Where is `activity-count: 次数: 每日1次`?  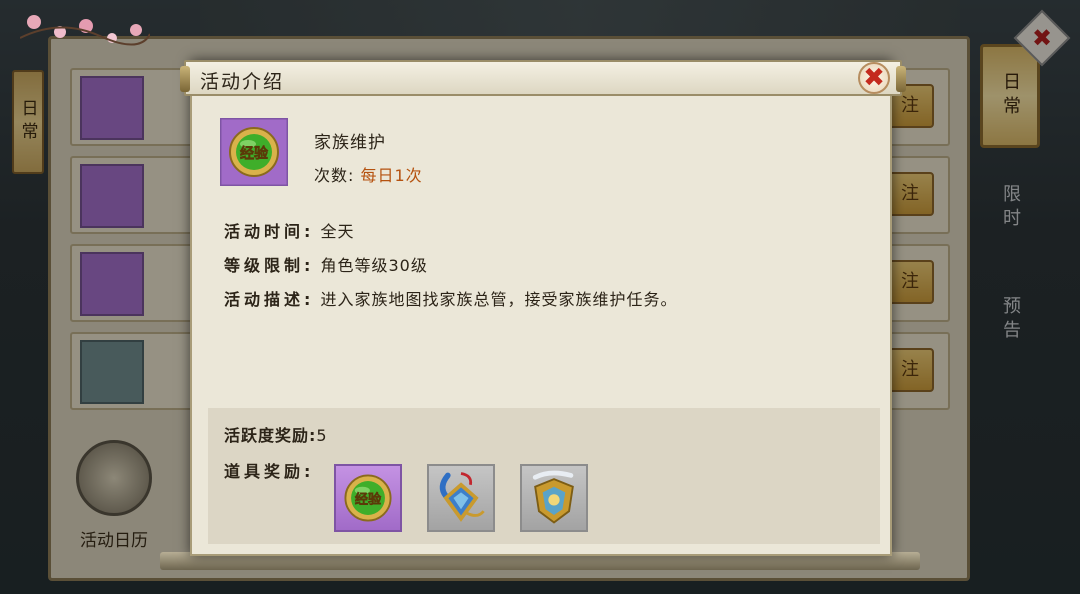
activity-count: 次数: 每日1次 is located at coordinates (368, 174).